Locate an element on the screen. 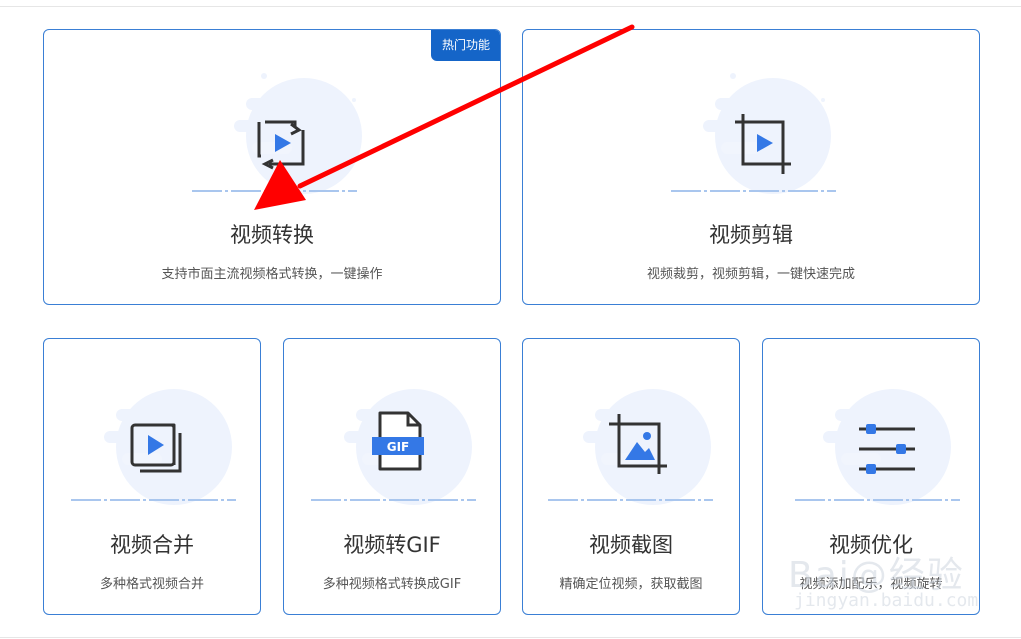 Image resolution: width=1021 pixels, height=639 pixels. merge-icon is located at coordinates (158, 451).